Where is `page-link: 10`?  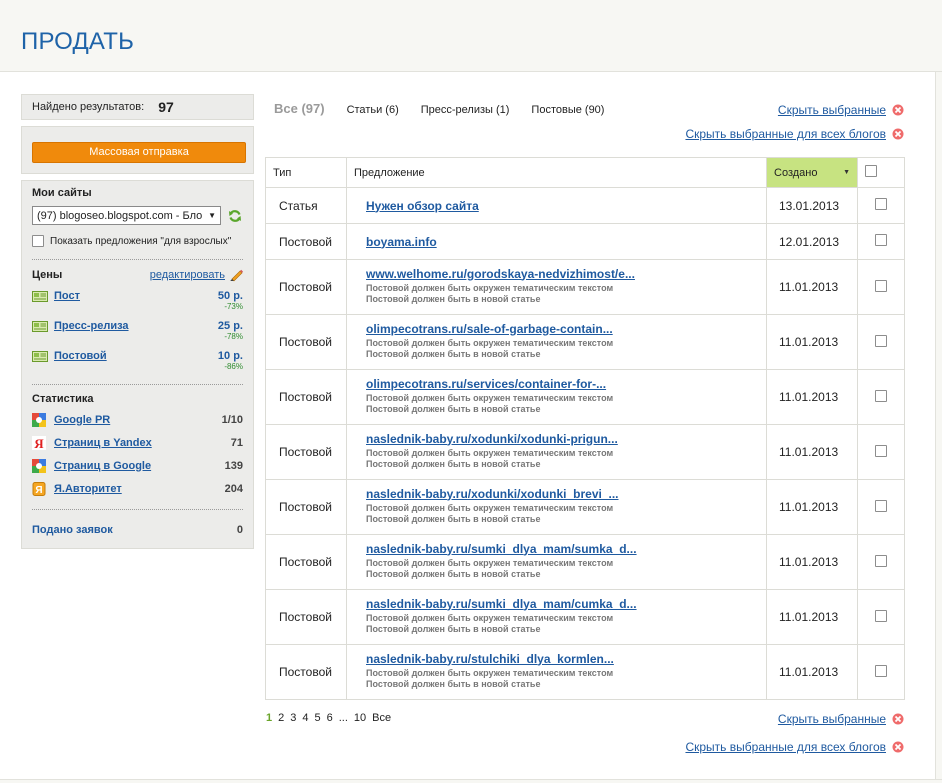 page-link: 10 is located at coordinates (360, 718).